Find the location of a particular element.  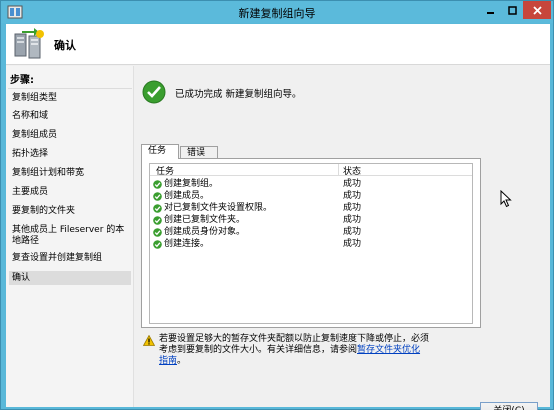

step-item: 复查设置并创建复制组 is located at coordinates (57, 258).